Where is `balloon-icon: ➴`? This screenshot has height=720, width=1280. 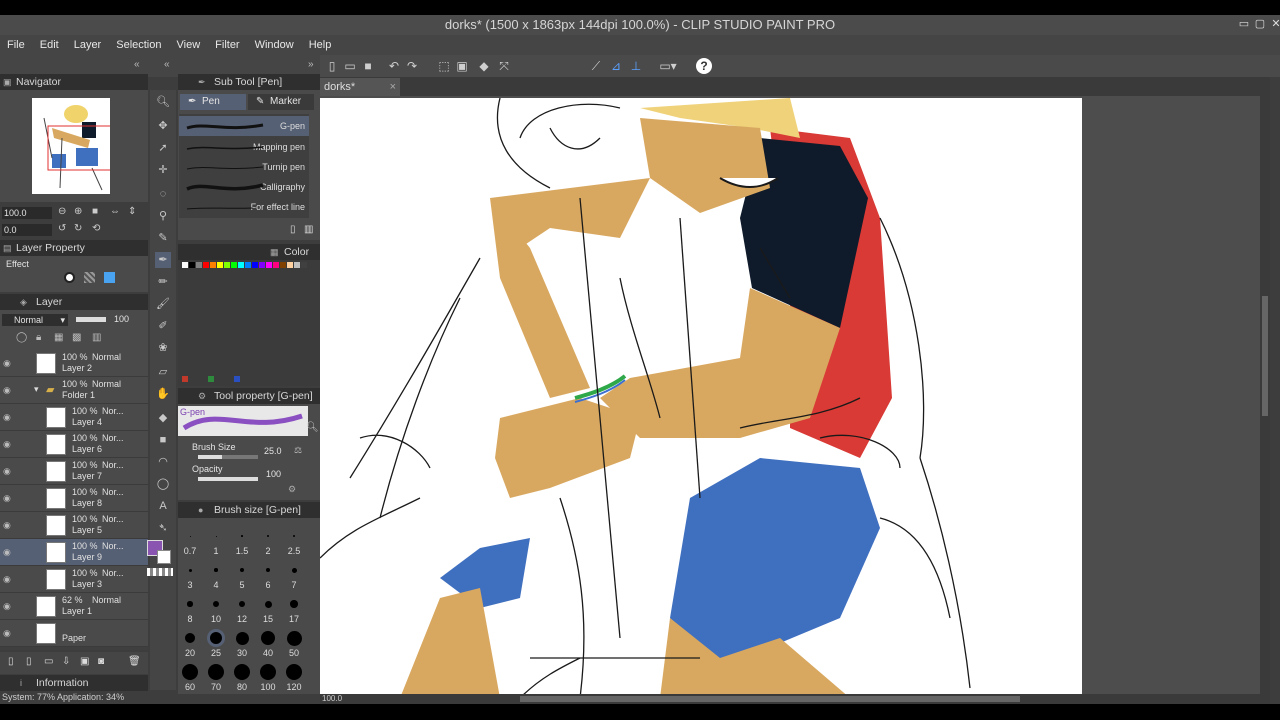
balloon-icon: ➴ is located at coordinates (163, 528).